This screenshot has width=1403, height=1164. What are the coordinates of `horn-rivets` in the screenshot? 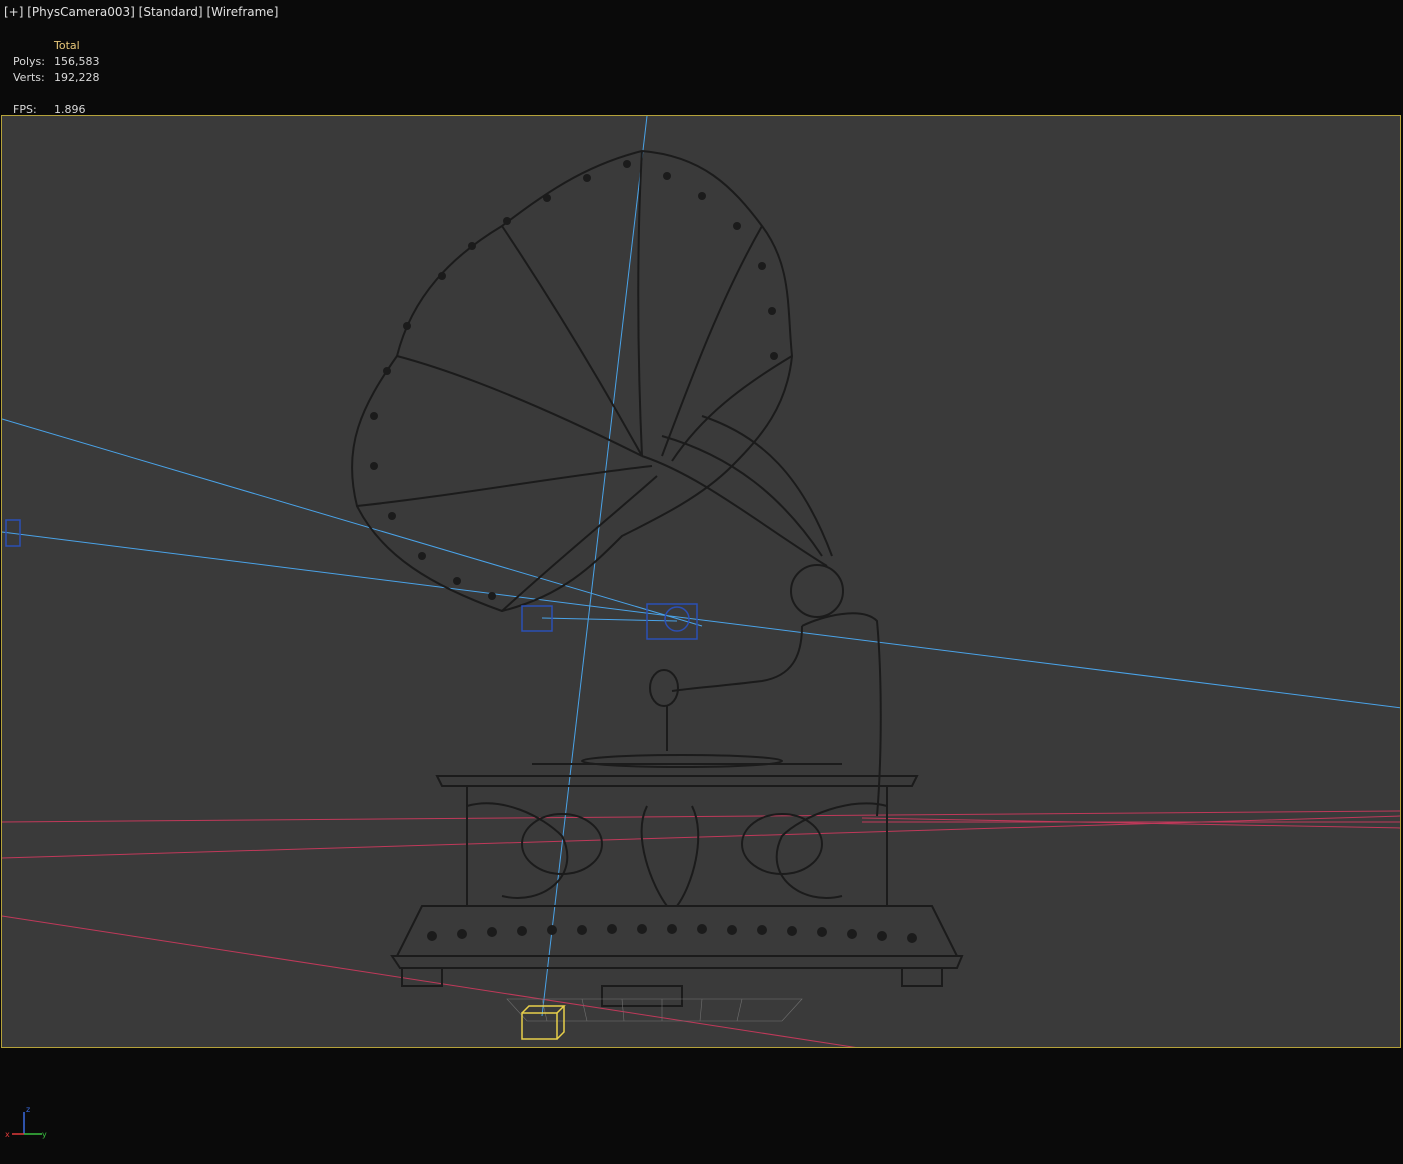 It's located at (574, 380).